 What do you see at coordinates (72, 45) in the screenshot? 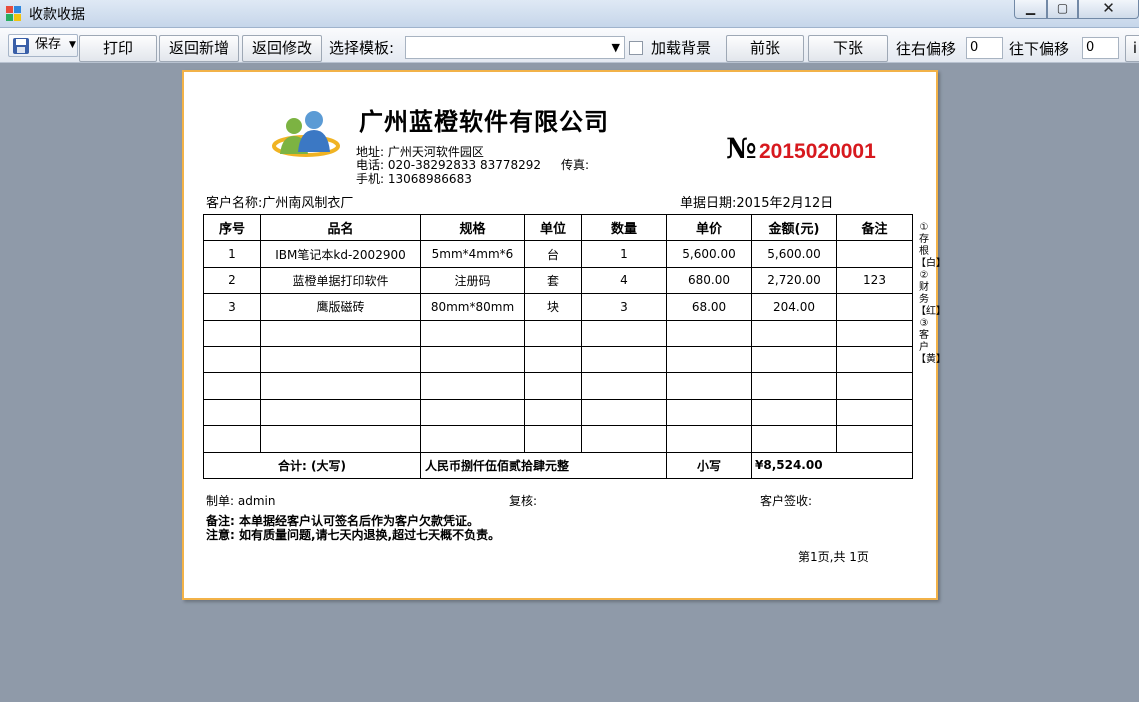
I see `chevron-down-icon: ▼` at bounding box center [72, 45].